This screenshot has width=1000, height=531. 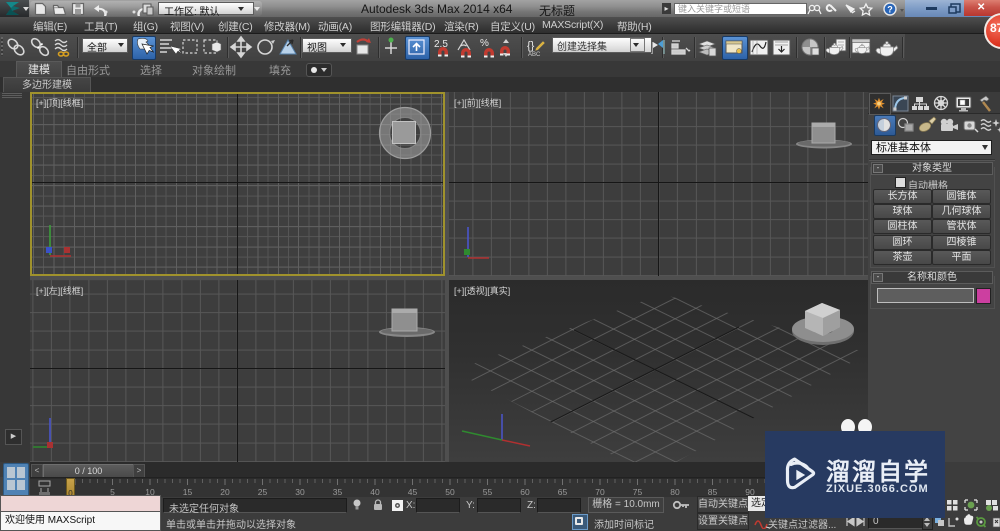 I want to click on svg-text: 30, so click(x=300, y=492).